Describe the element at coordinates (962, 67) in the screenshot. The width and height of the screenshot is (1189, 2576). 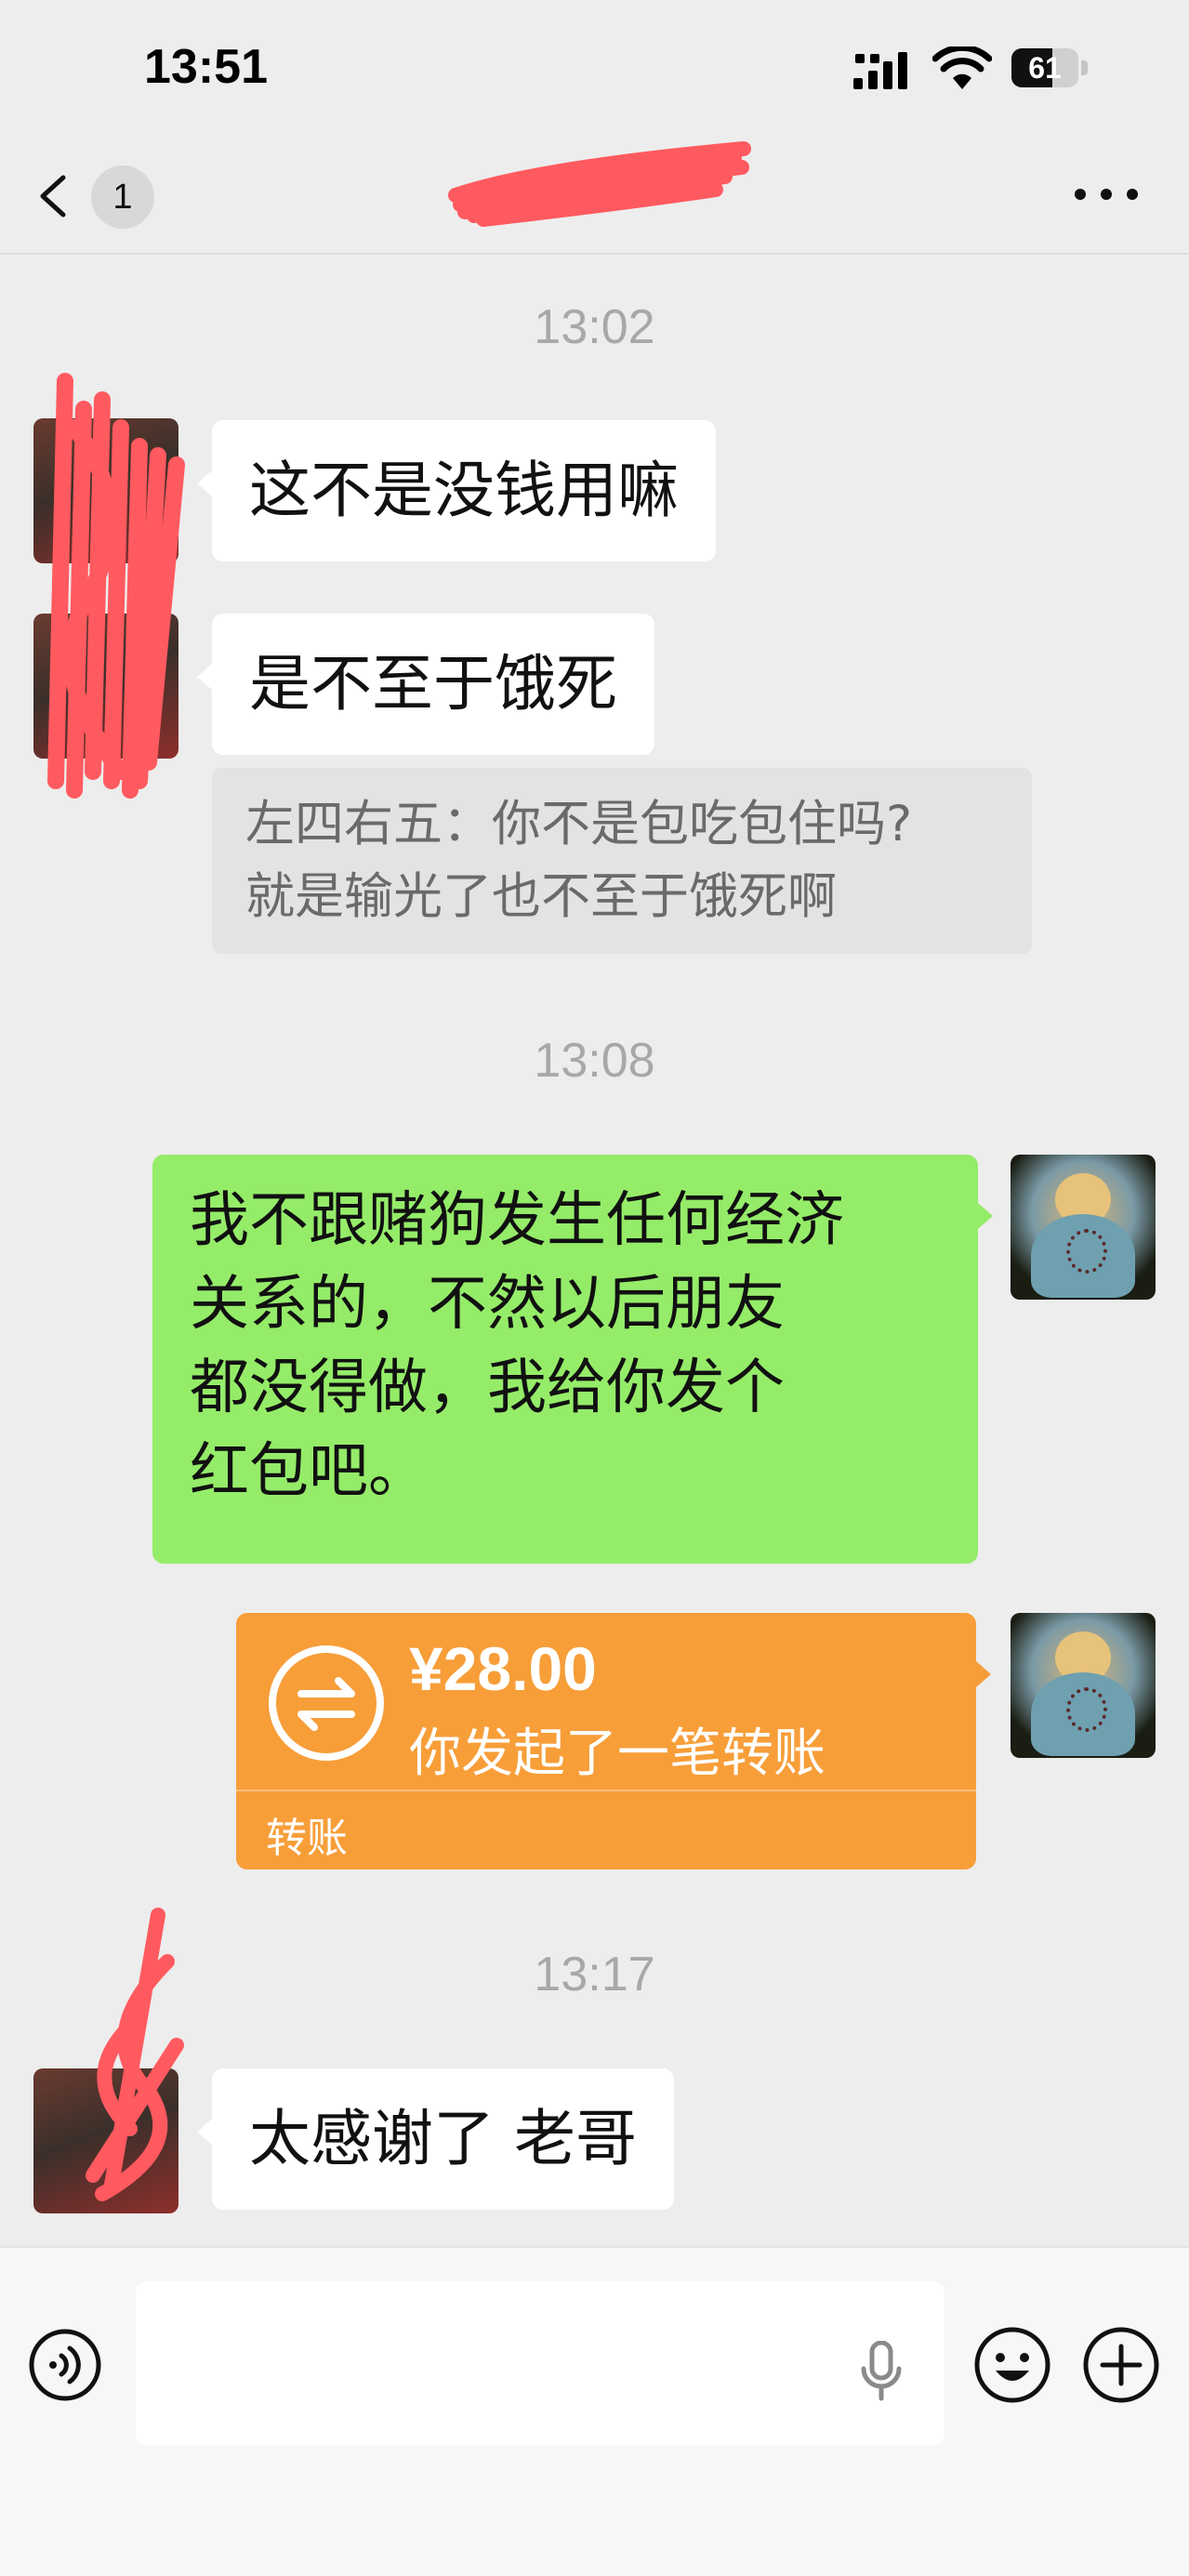
I see `wifi-icon` at that location.